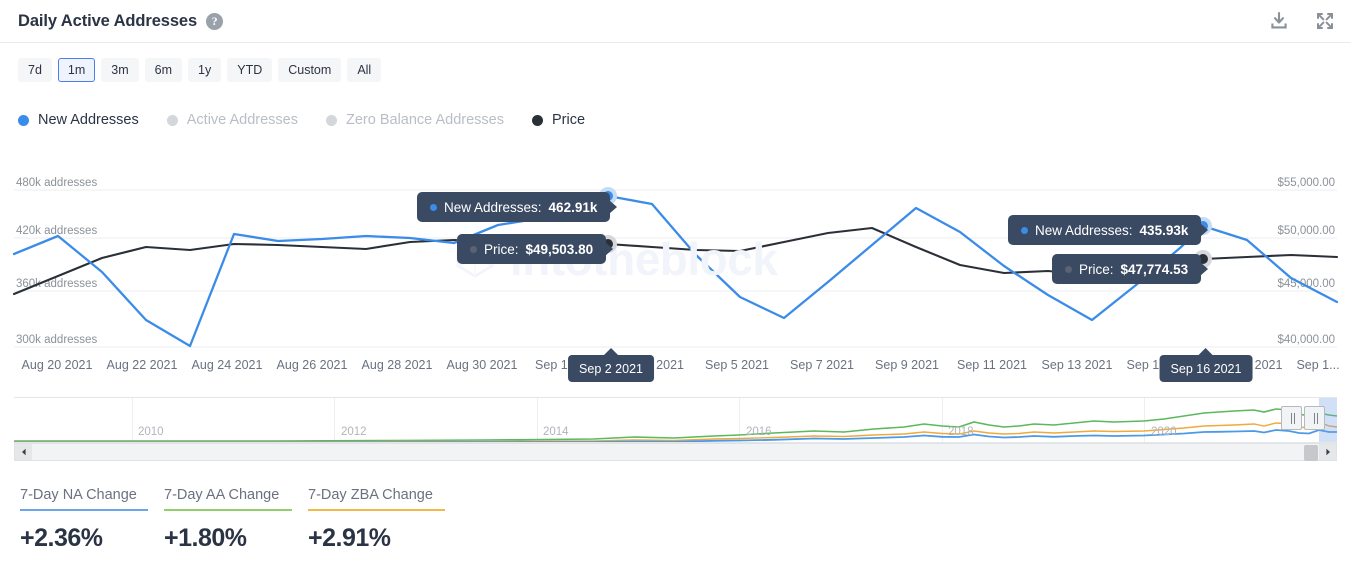 The width and height of the screenshot is (1351, 562). I want to click on nav-series-svg, so click(675, 425).